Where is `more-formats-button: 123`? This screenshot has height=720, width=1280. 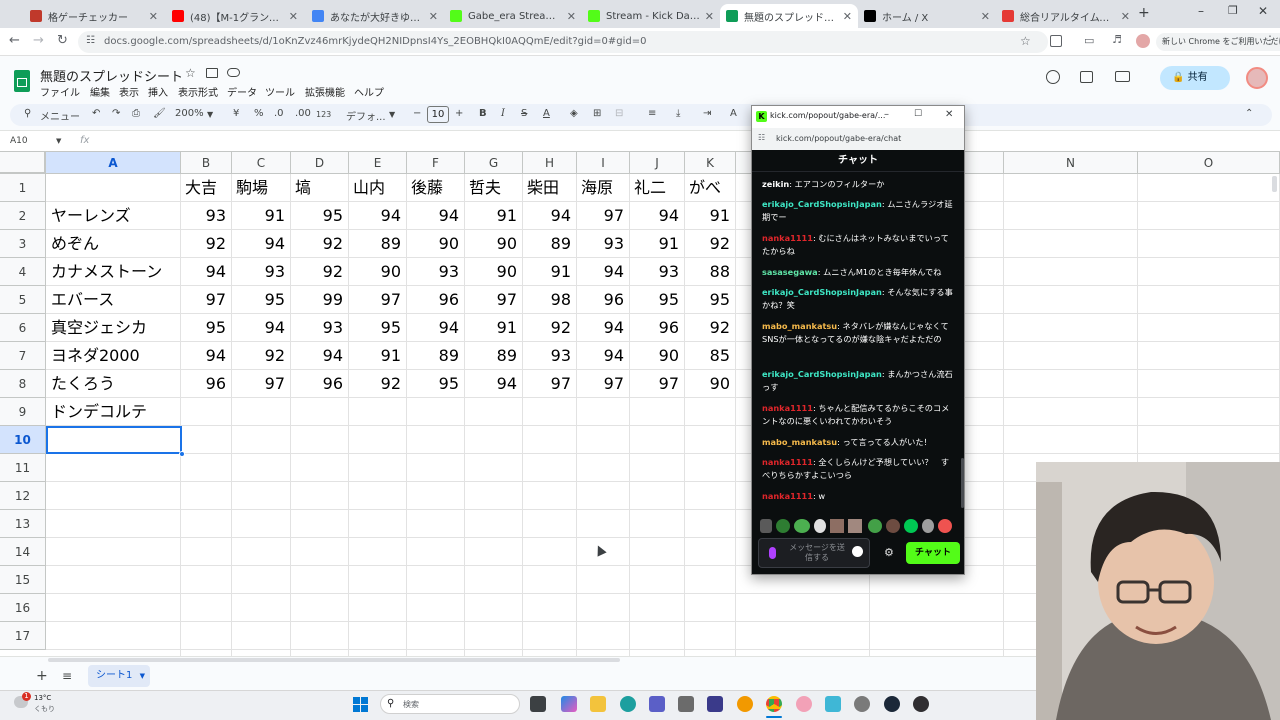 more-formats-button: 123 is located at coordinates (323, 114).